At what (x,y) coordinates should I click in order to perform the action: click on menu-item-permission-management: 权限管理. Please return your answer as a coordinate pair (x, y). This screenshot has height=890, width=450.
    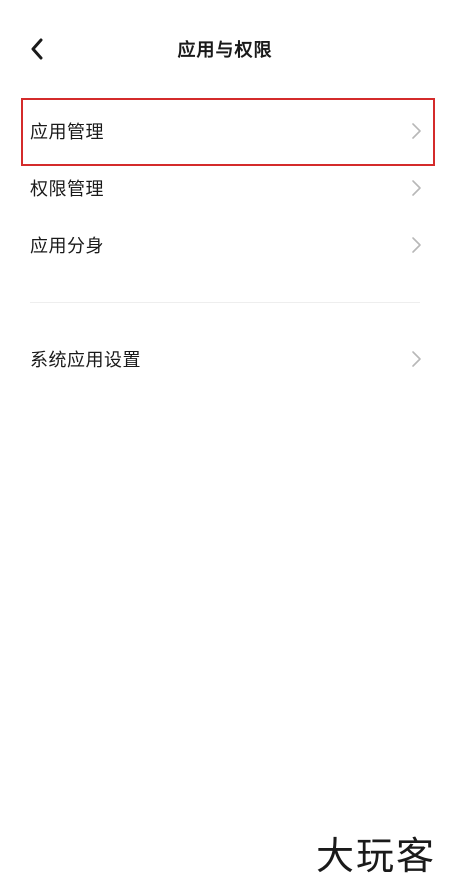
    Looking at the image, I should click on (225, 188).